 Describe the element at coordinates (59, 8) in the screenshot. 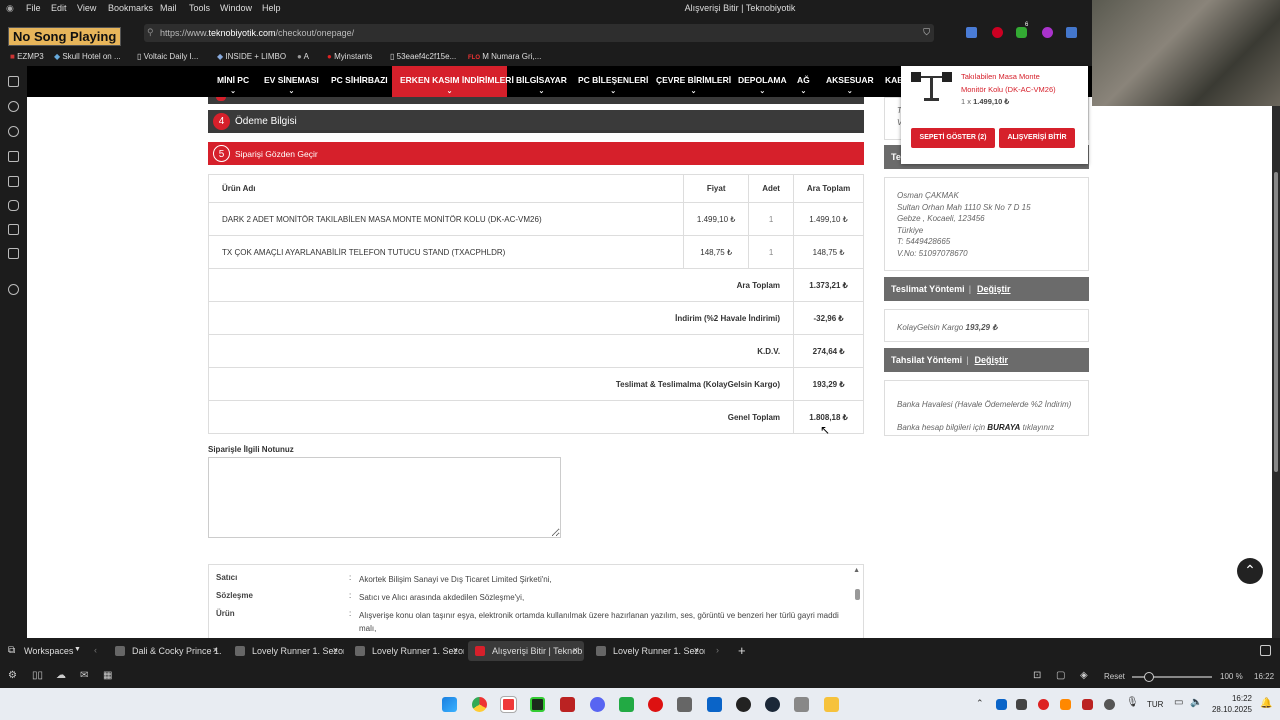

I see `menu-edit: Edit` at that location.